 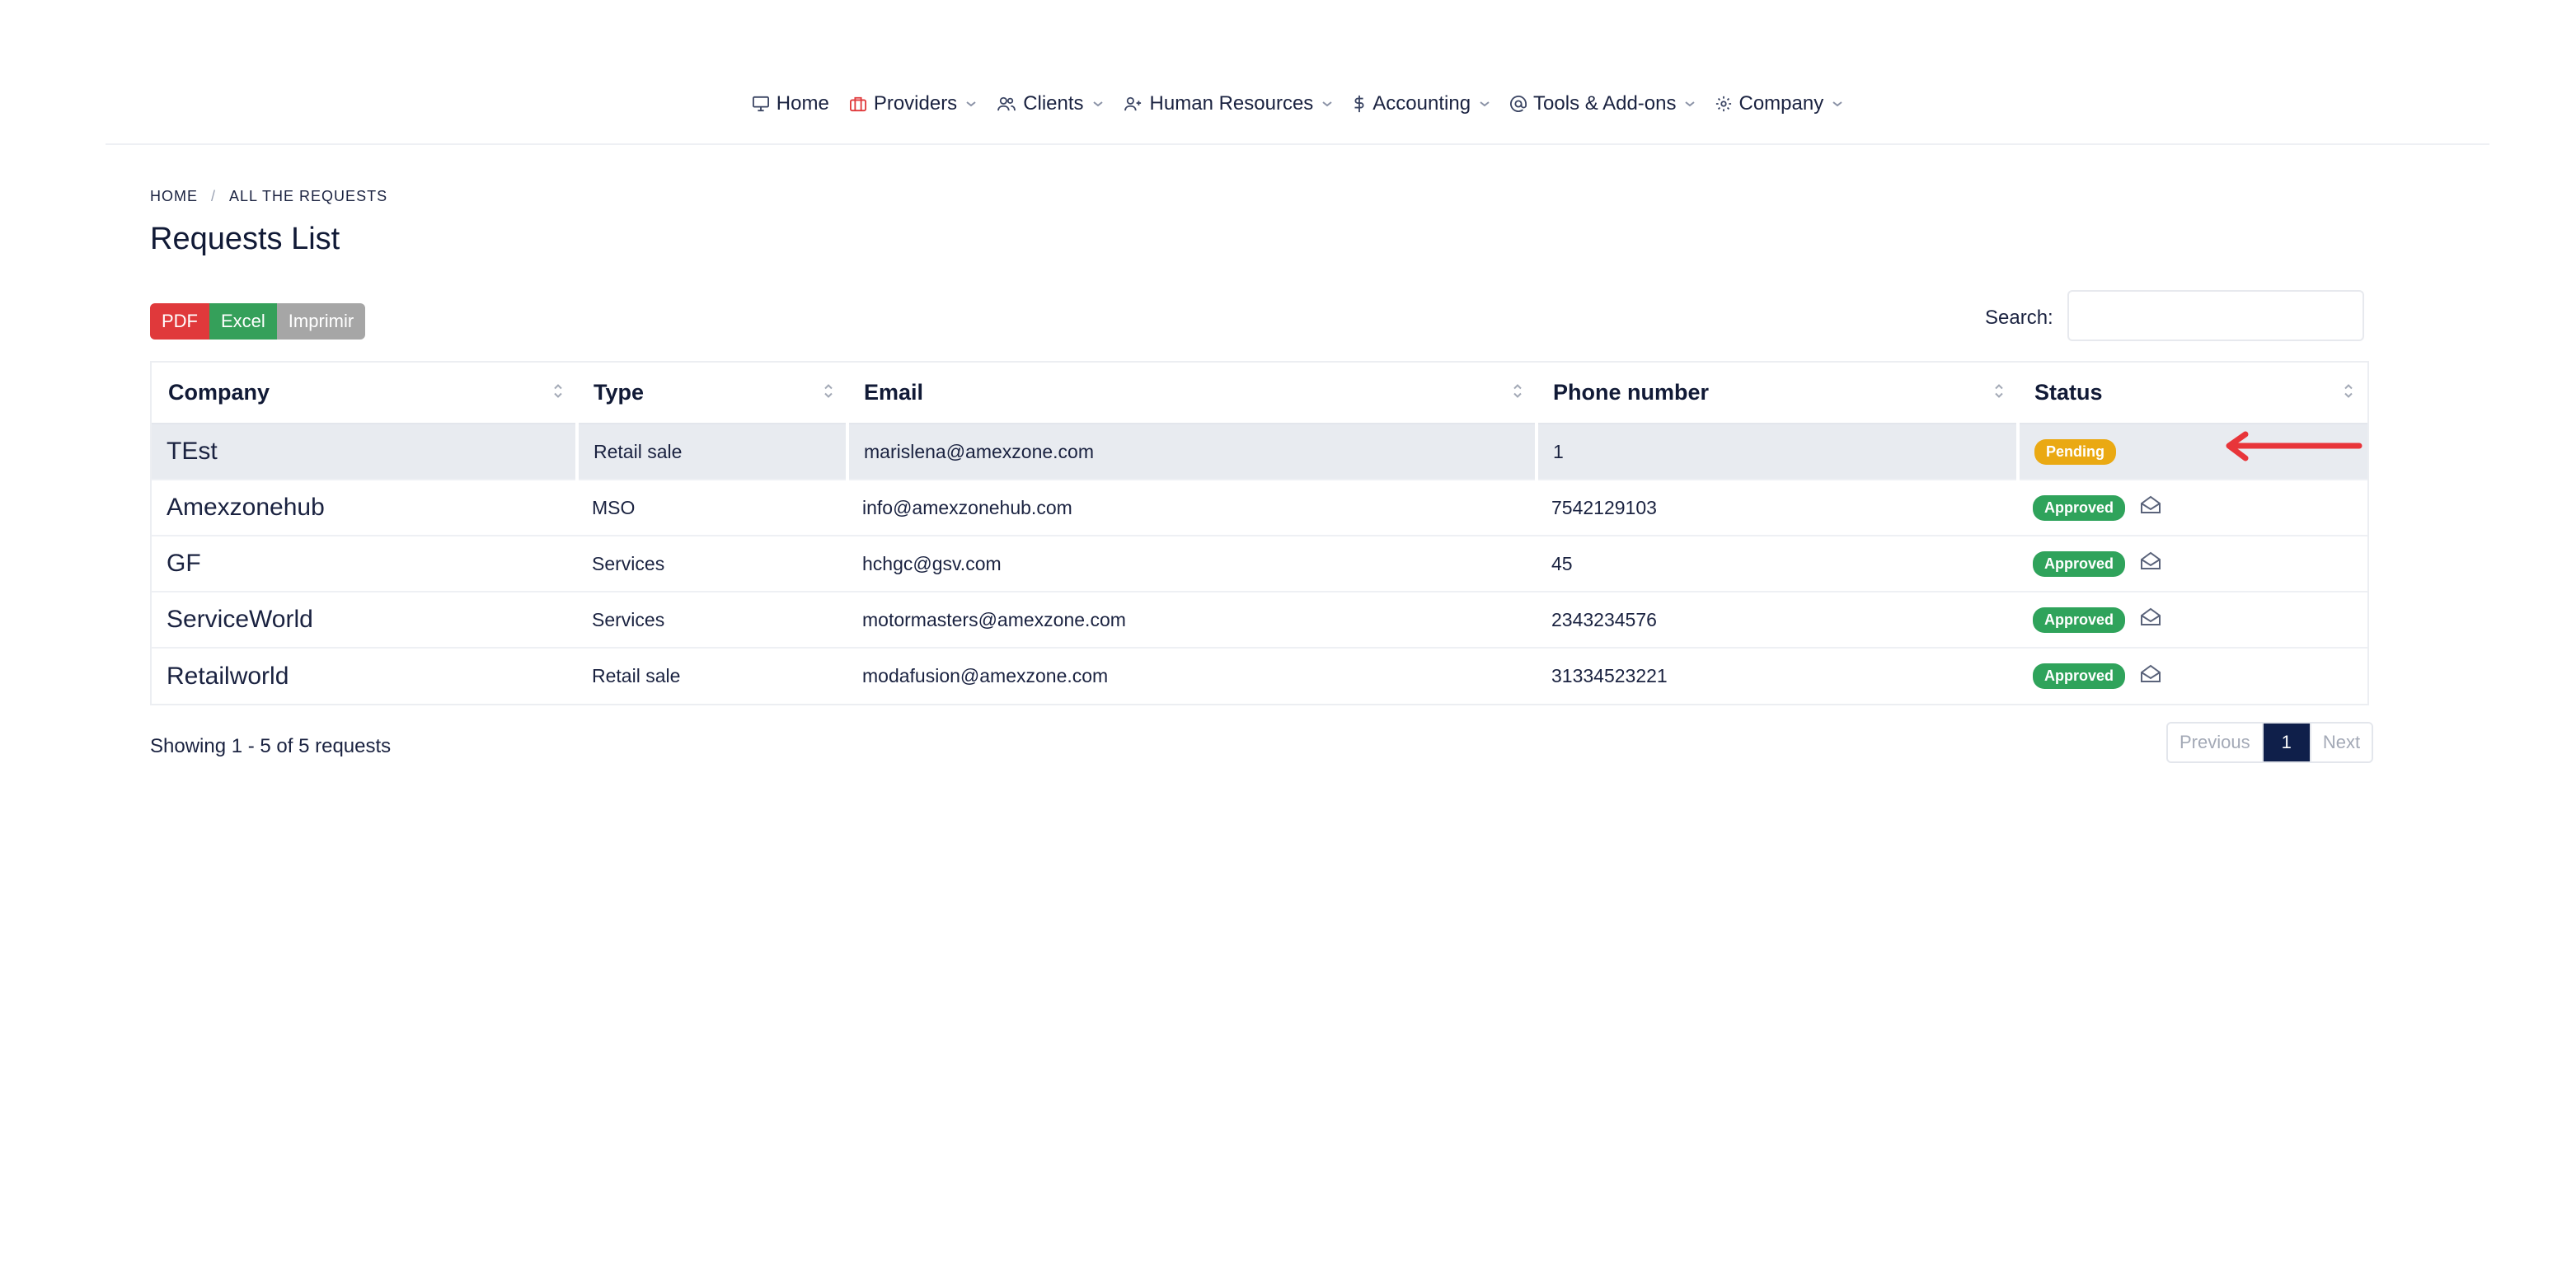 What do you see at coordinates (2019, 318) in the screenshot?
I see `search-label: Search:` at bounding box center [2019, 318].